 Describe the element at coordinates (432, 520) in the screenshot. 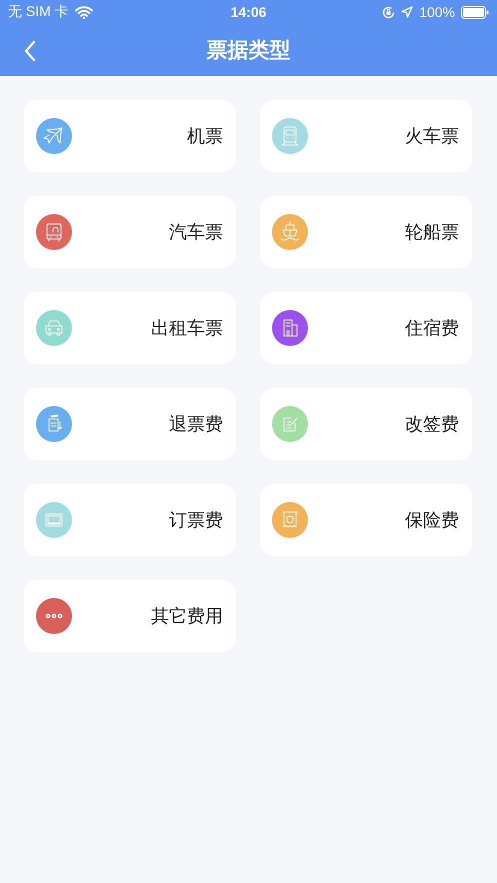

I see `card-label: 保险费` at that location.